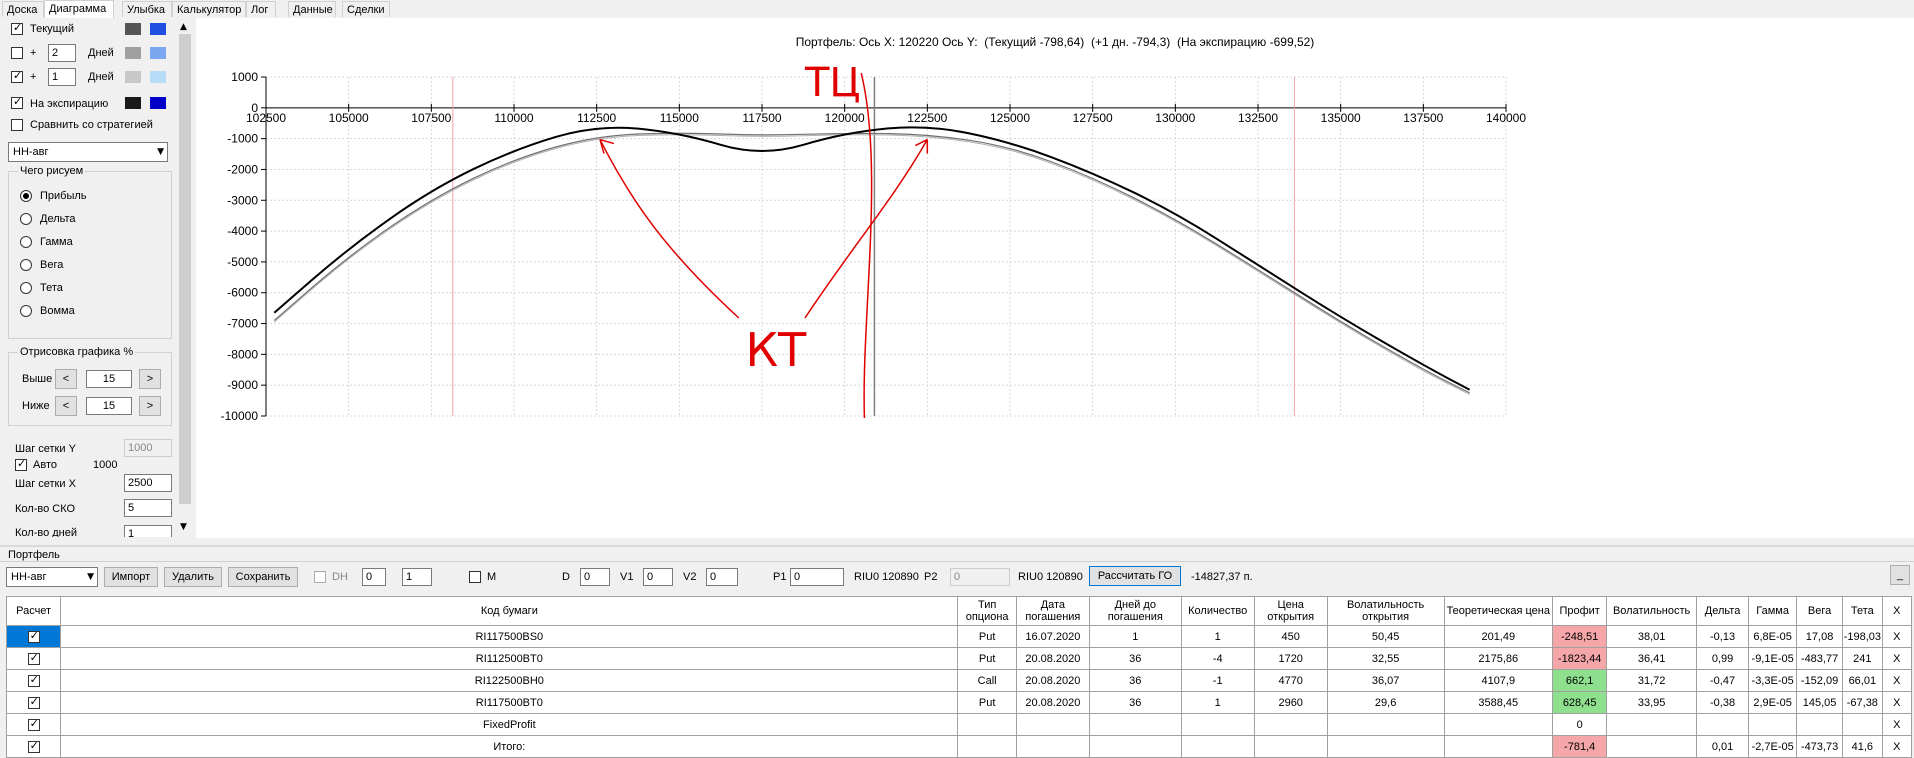 This screenshot has width=1914, height=758. Describe the element at coordinates (1862, 611) in the screenshot. I see `col-theta: Тета` at that location.